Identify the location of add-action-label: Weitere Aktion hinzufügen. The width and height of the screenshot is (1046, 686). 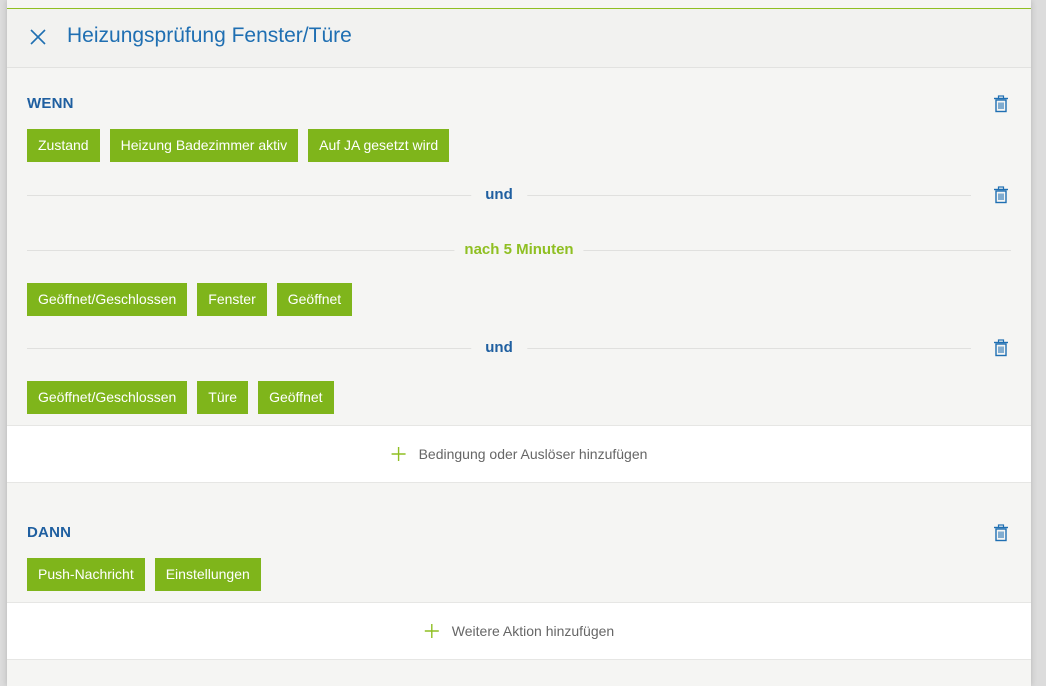
(533, 631).